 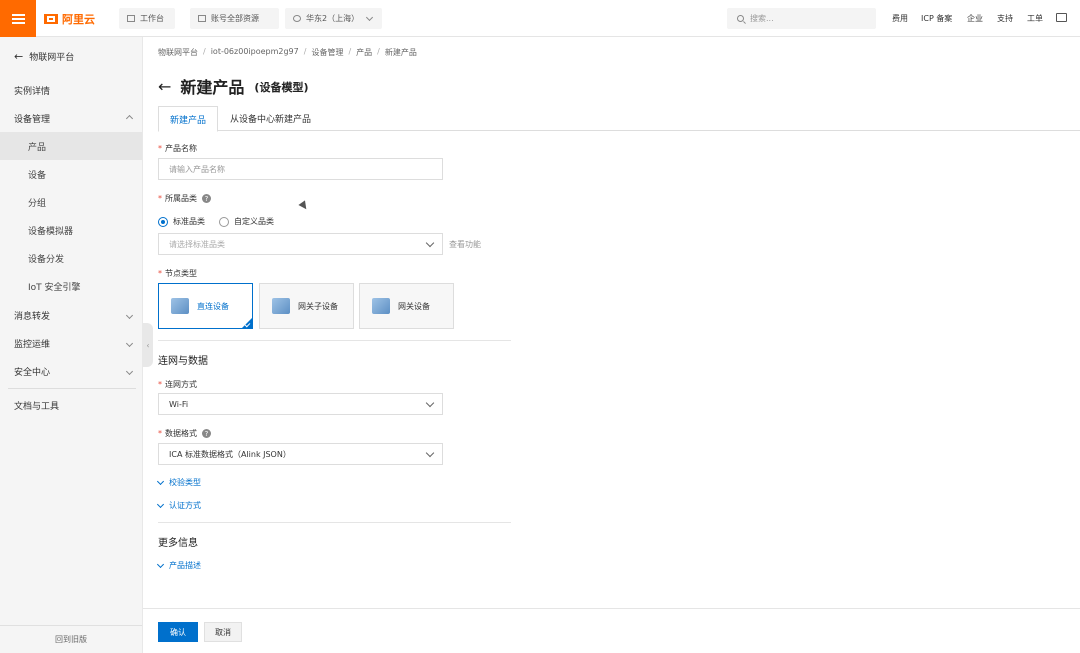 I want to click on breadcrumb-item: 产品, so click(x=364, y=52).